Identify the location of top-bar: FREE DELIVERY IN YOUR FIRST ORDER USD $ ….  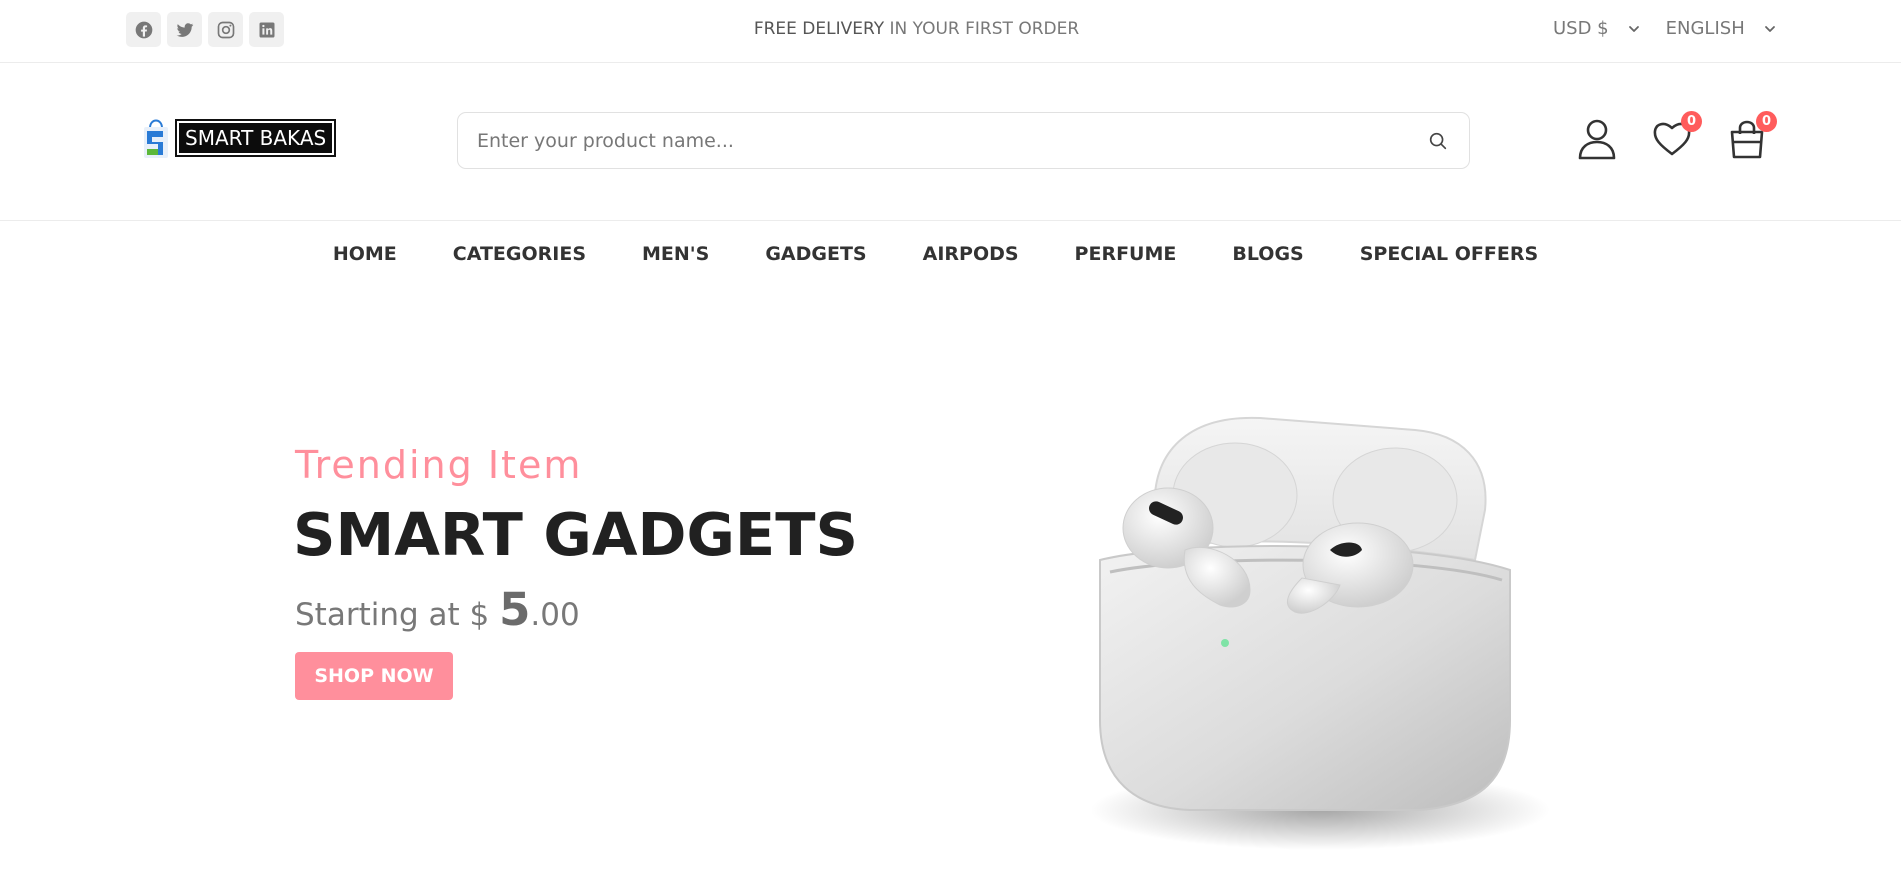
(950, 31).